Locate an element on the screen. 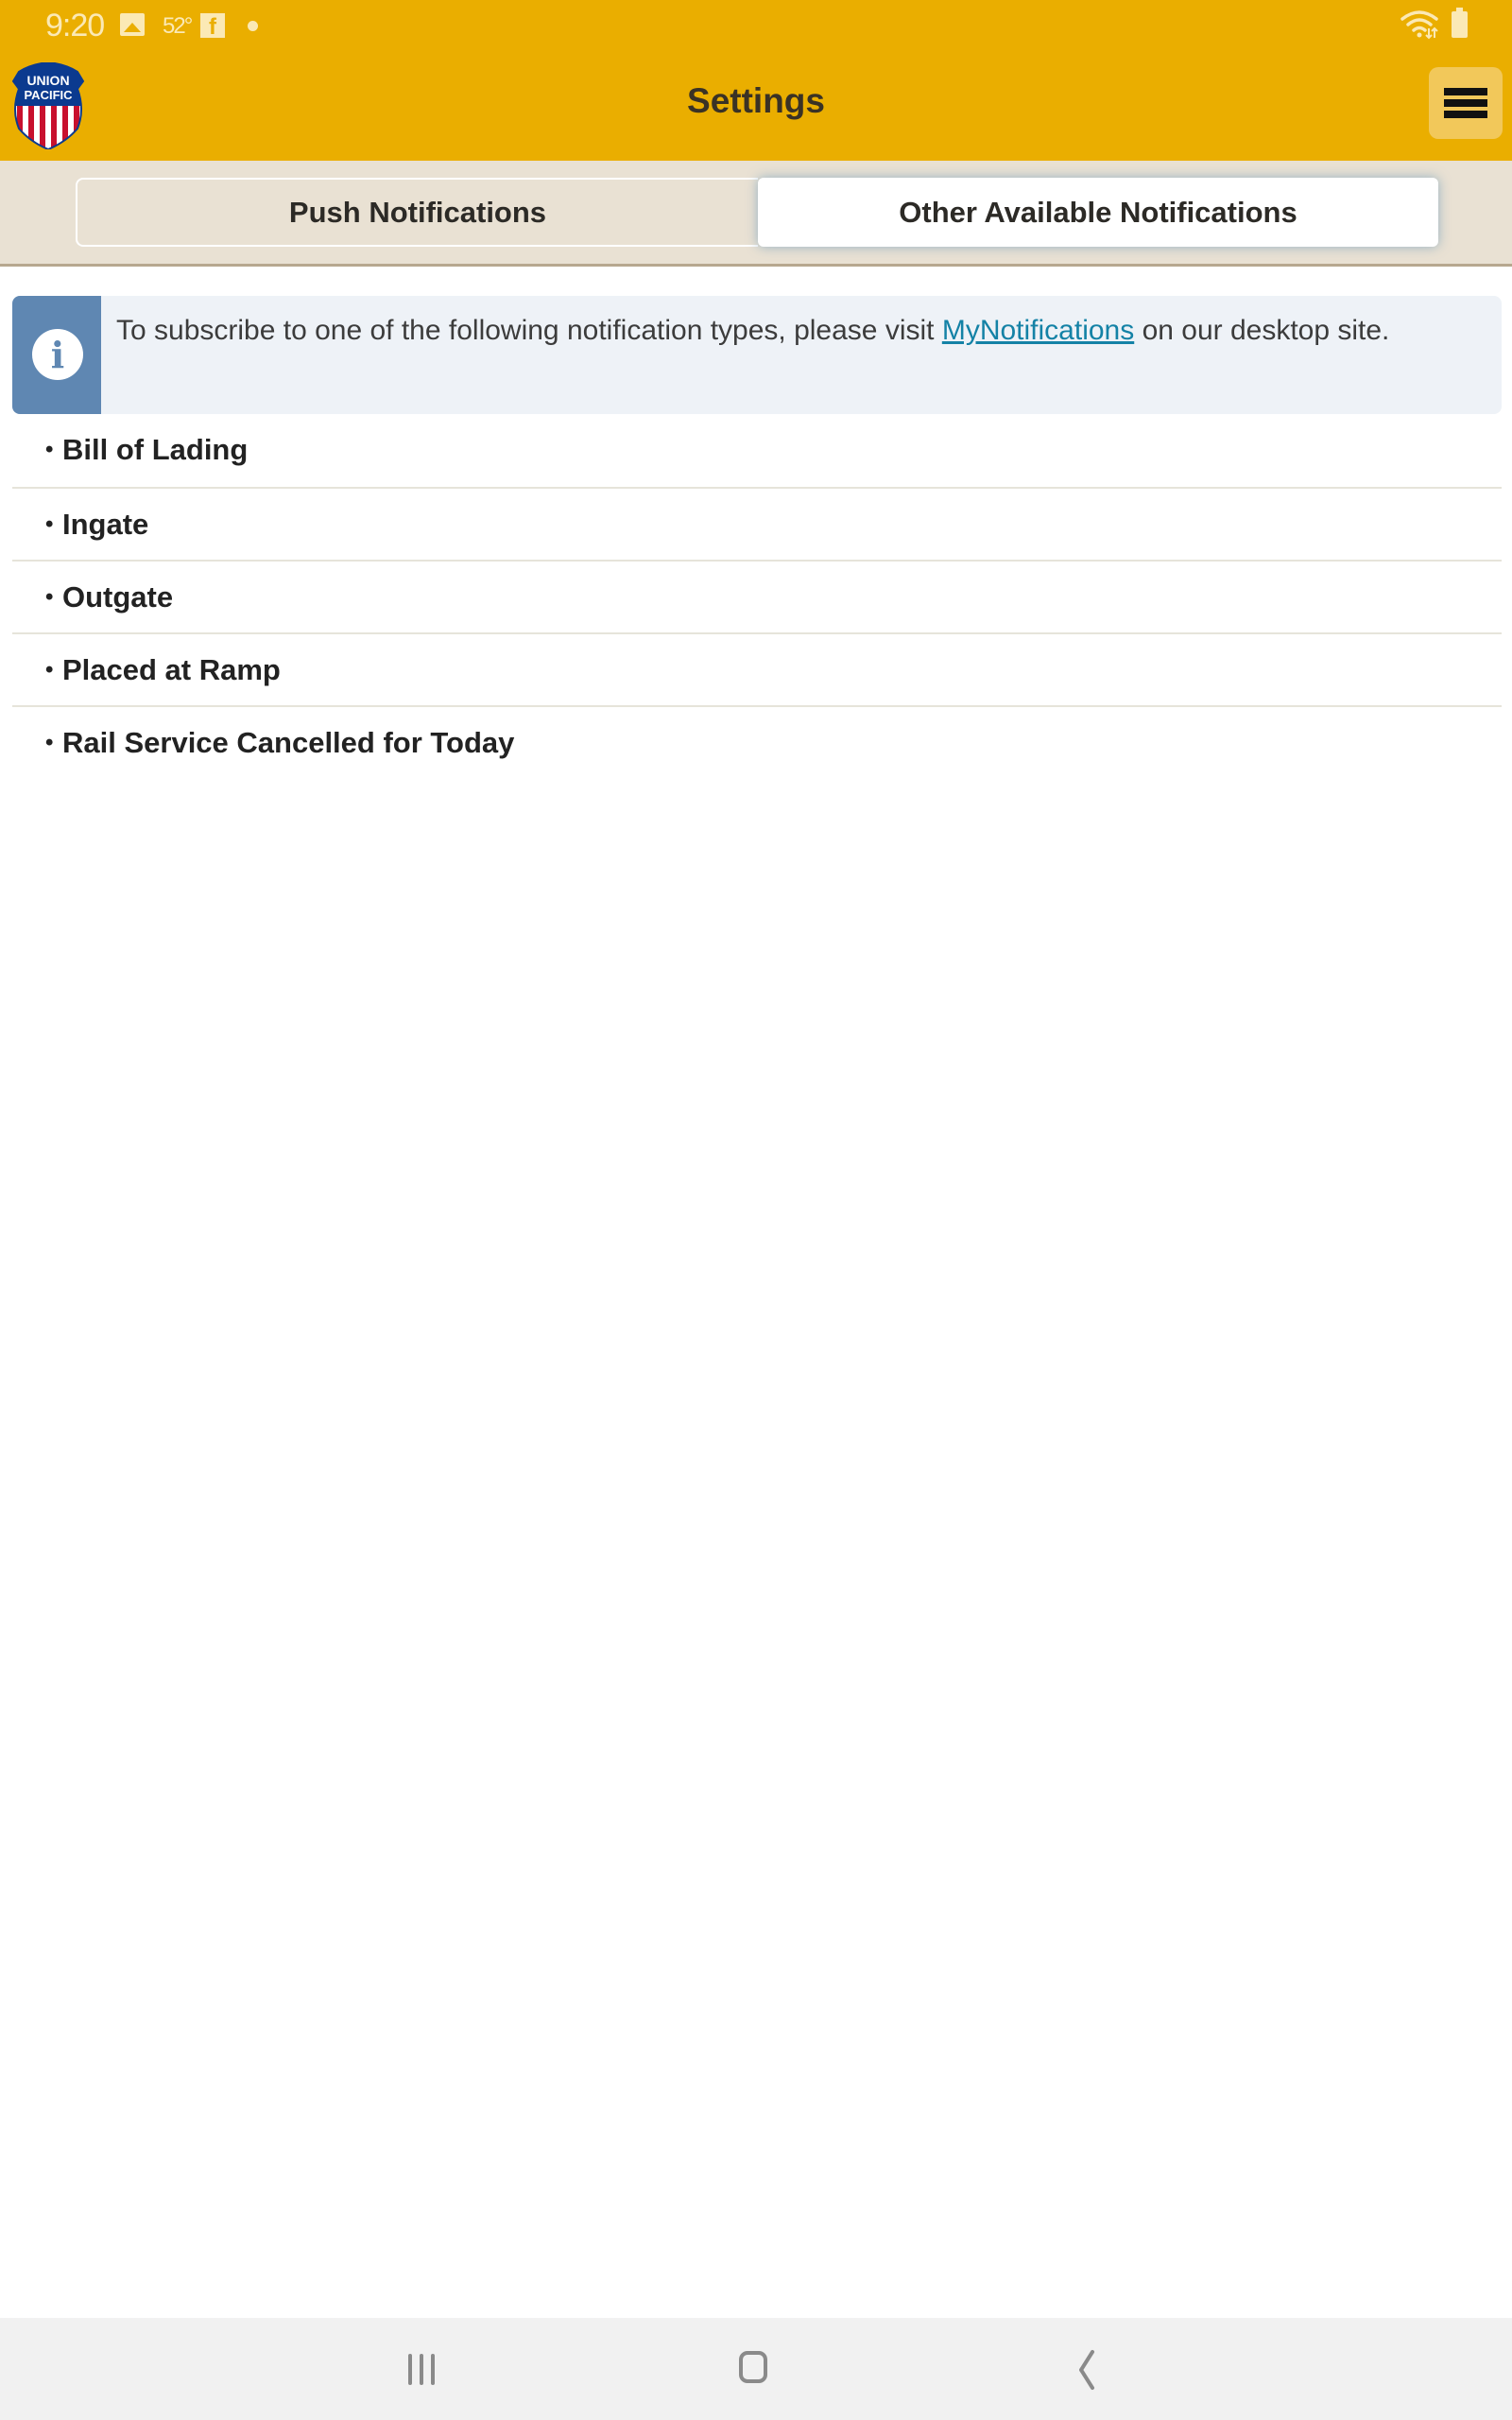  info-banner-stripe: i is located at coordinates (56, 355).